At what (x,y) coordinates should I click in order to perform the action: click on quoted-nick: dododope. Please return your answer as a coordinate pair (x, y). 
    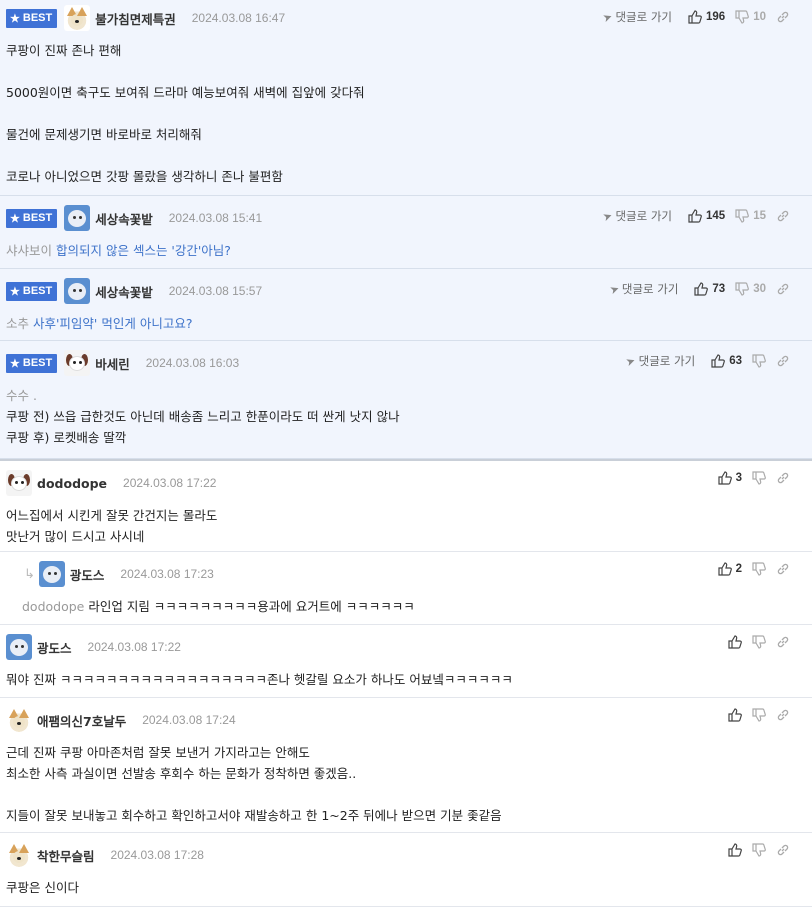
    Looking at the image, I should click on (53, 606).